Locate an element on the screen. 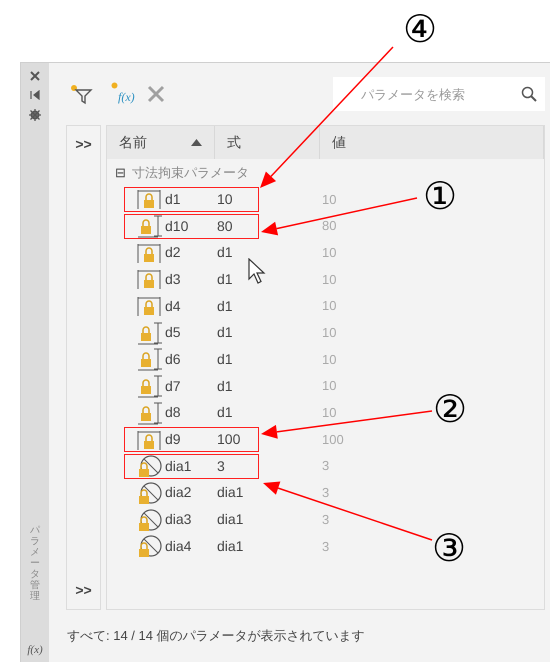 This screenshot has width=550, height=662. parameter-name: d2 is located at coordinates (191, 253).